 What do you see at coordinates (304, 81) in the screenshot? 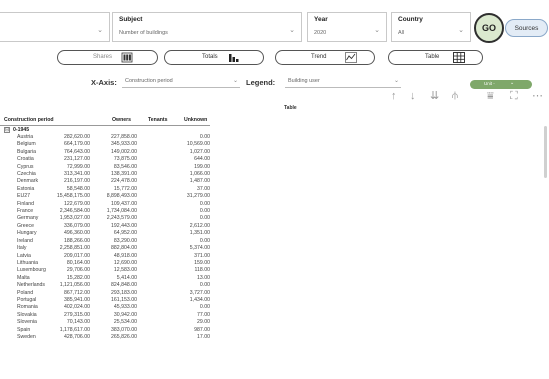
I see `legend-value: Building user` at bounding box center [304, 81].